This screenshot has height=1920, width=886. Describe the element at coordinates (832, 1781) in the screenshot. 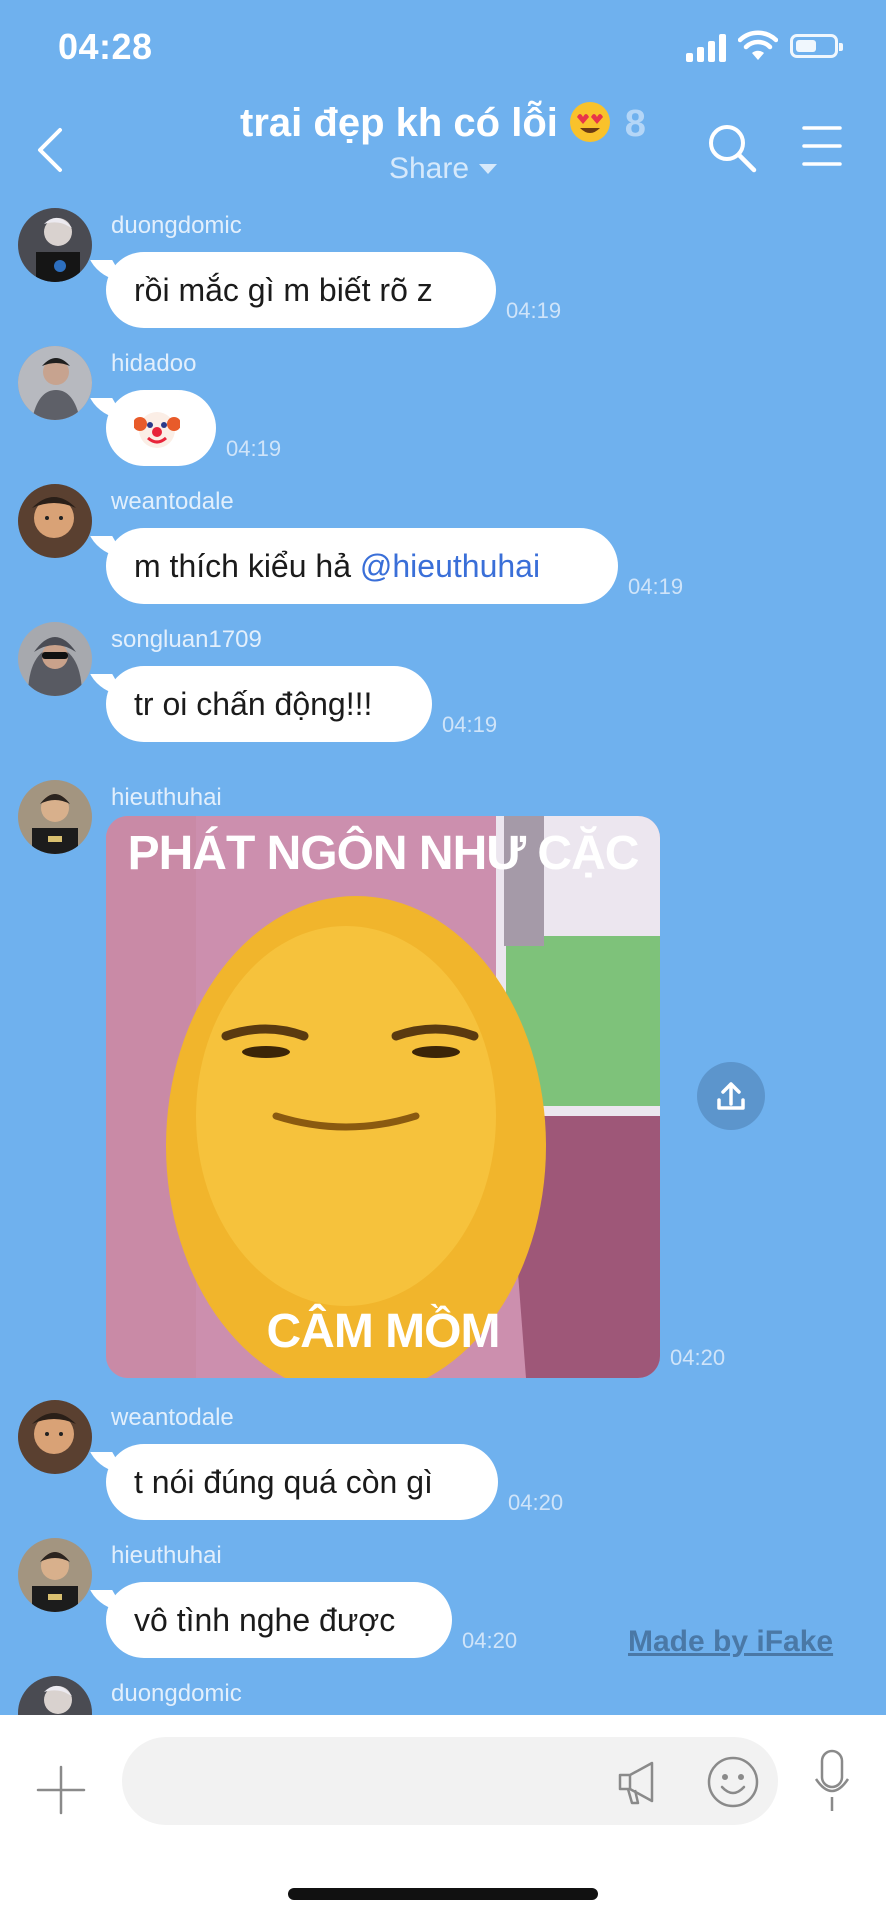

I see `microphone-icon` at that location.